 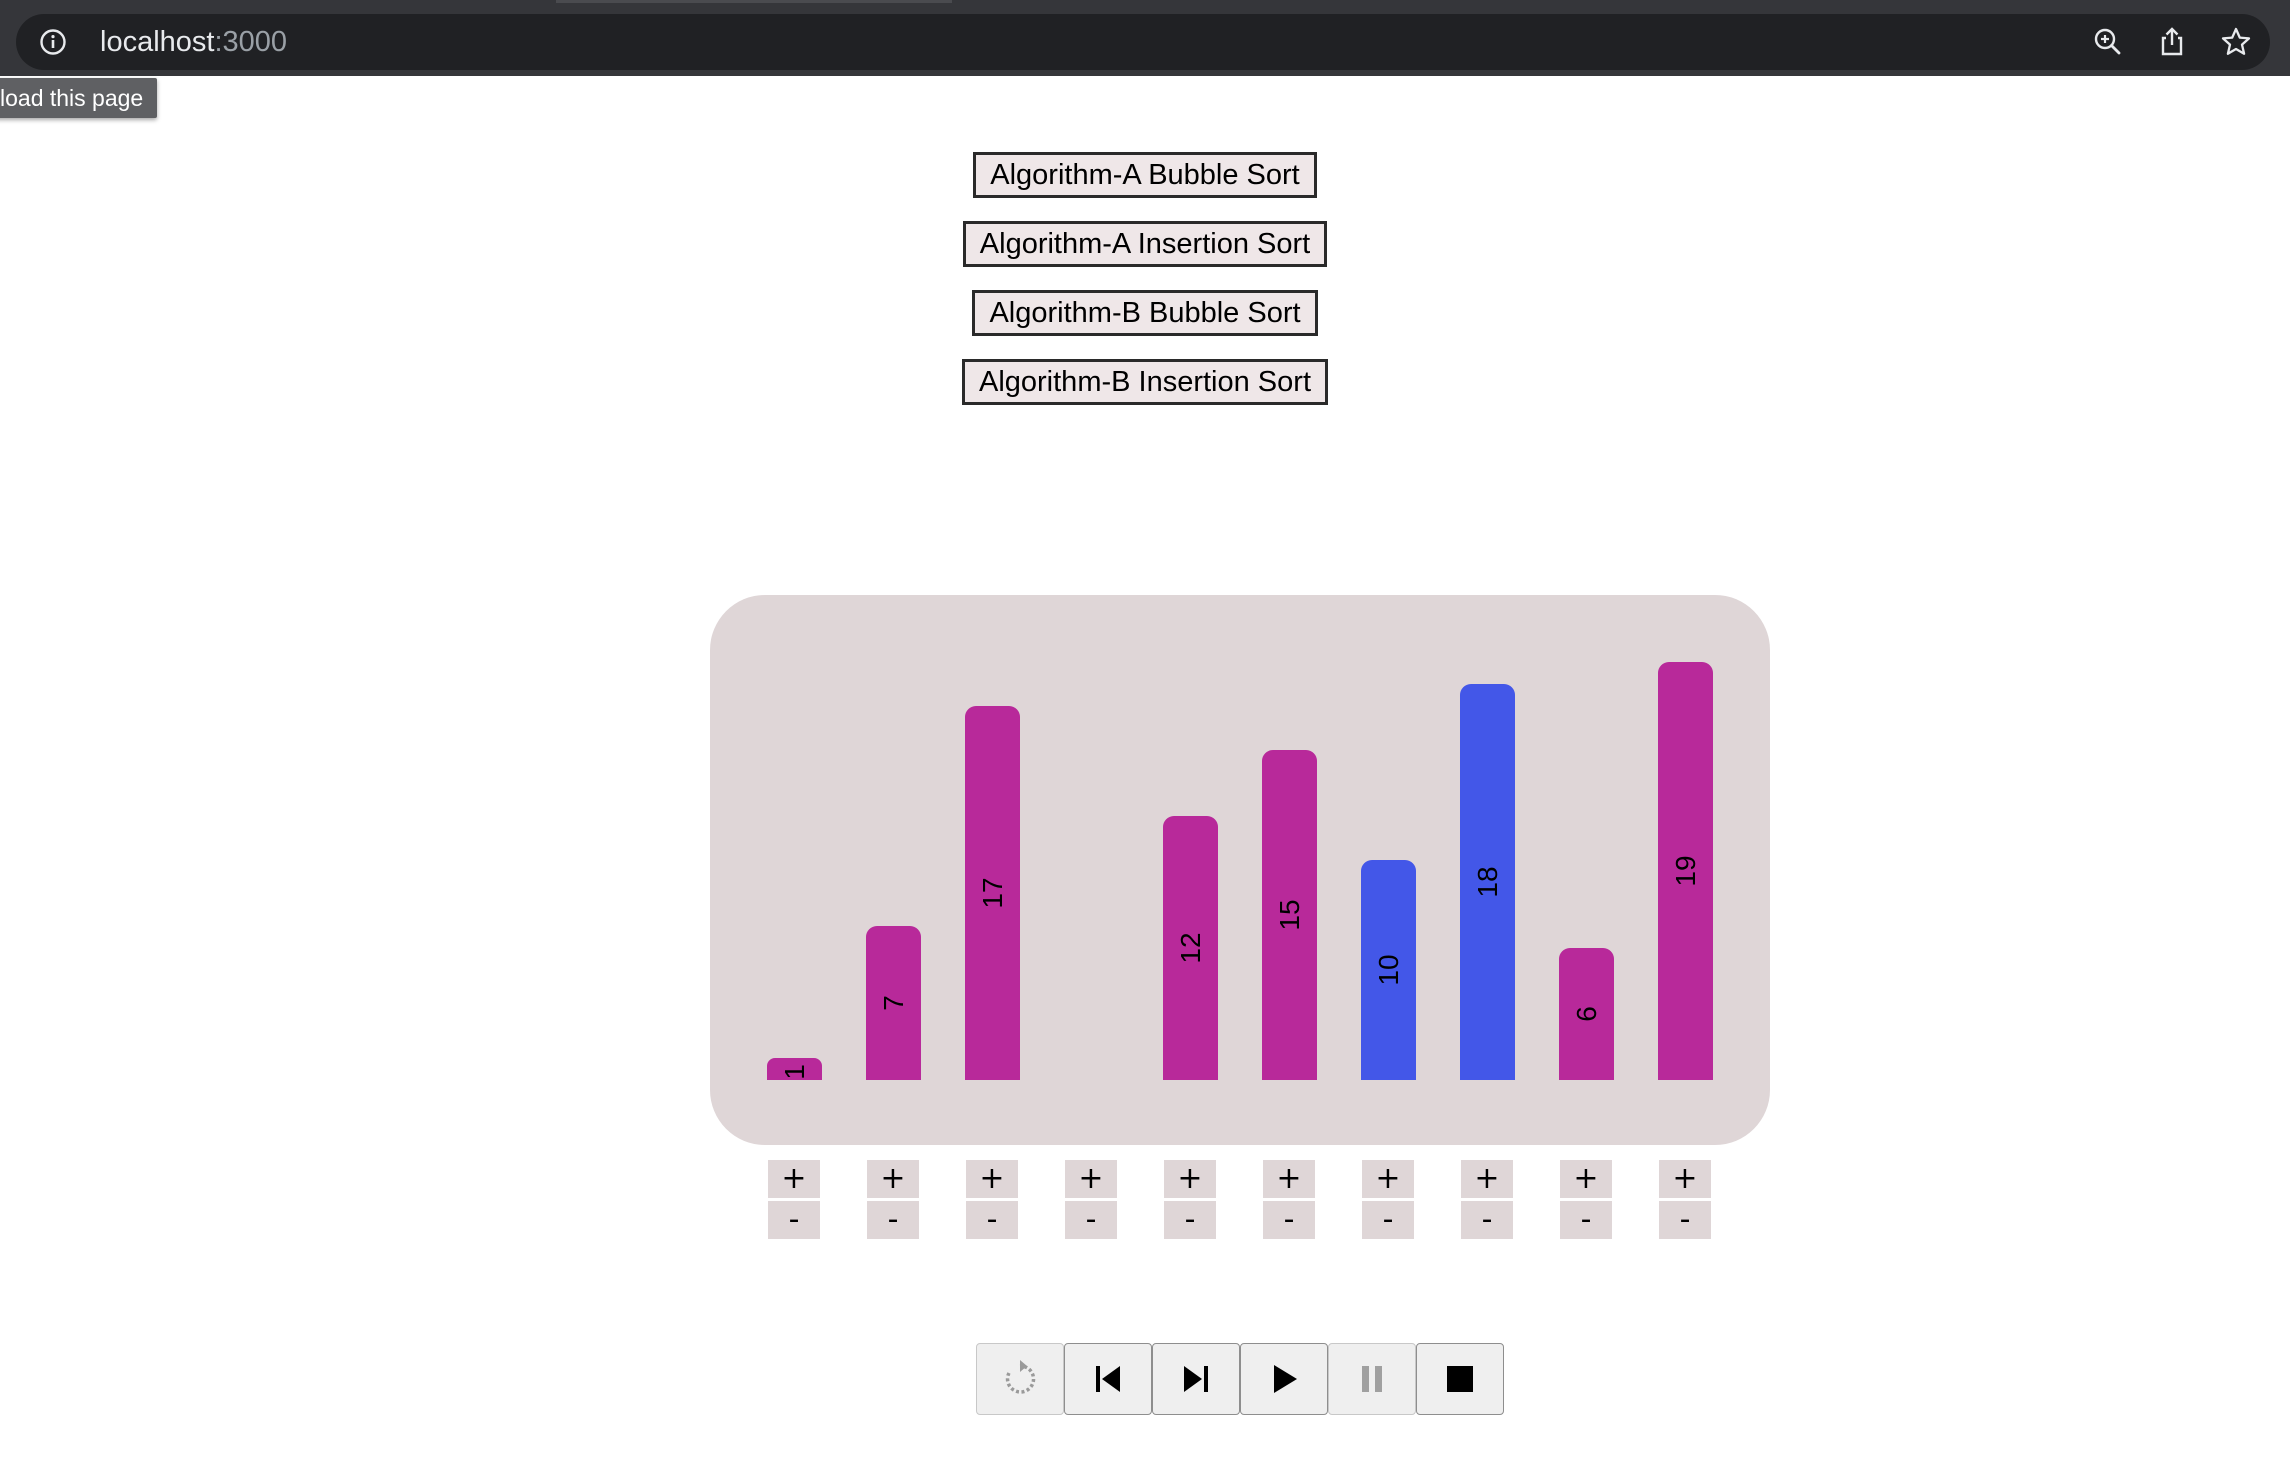 I want to click on skip-back-icon, so click(x=1108, y=1379).